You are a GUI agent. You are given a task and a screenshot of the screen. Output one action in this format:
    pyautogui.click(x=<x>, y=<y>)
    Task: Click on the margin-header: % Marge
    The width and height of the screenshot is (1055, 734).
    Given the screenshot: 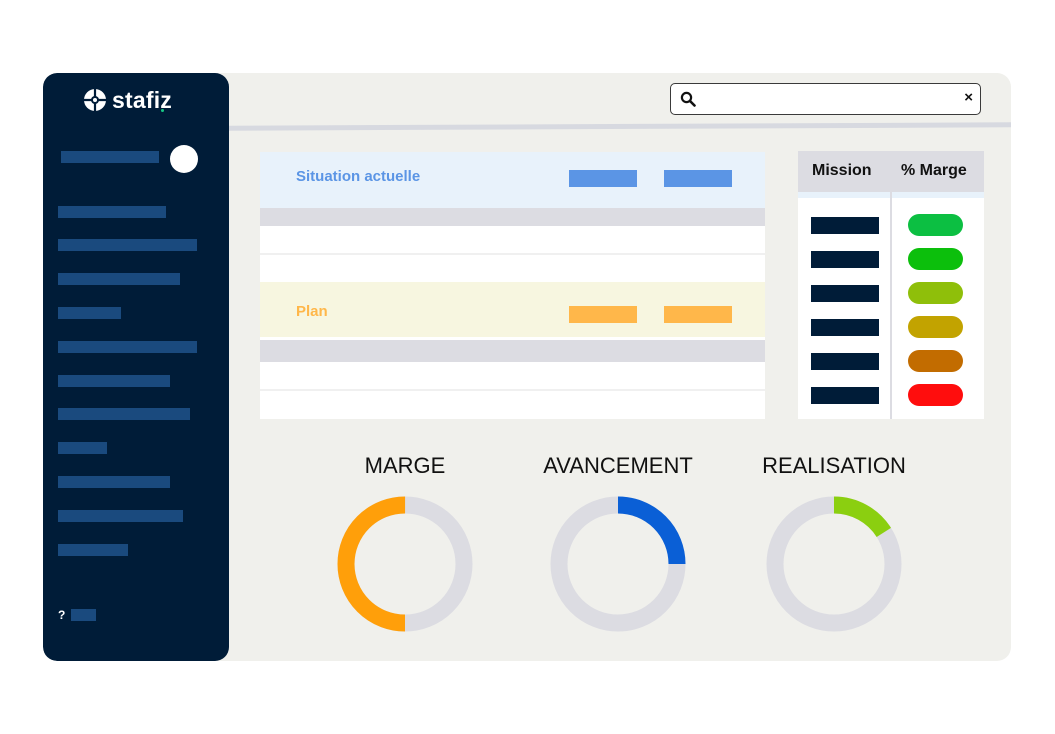 What is the action you would take?
    pyautogui.click(x=934, y=170)
    